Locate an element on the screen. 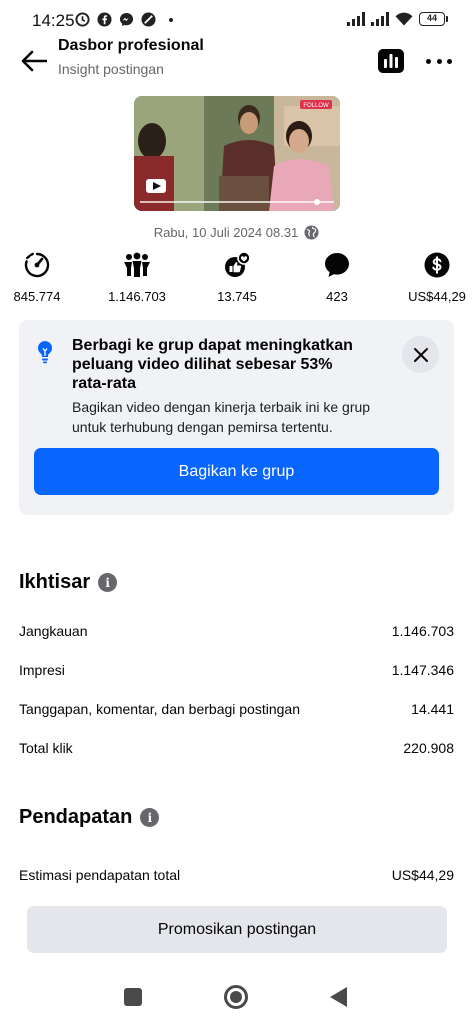 This screenshot has width=473, height=1025. earnings-info-icon: i is located at coordinates (150, 817).